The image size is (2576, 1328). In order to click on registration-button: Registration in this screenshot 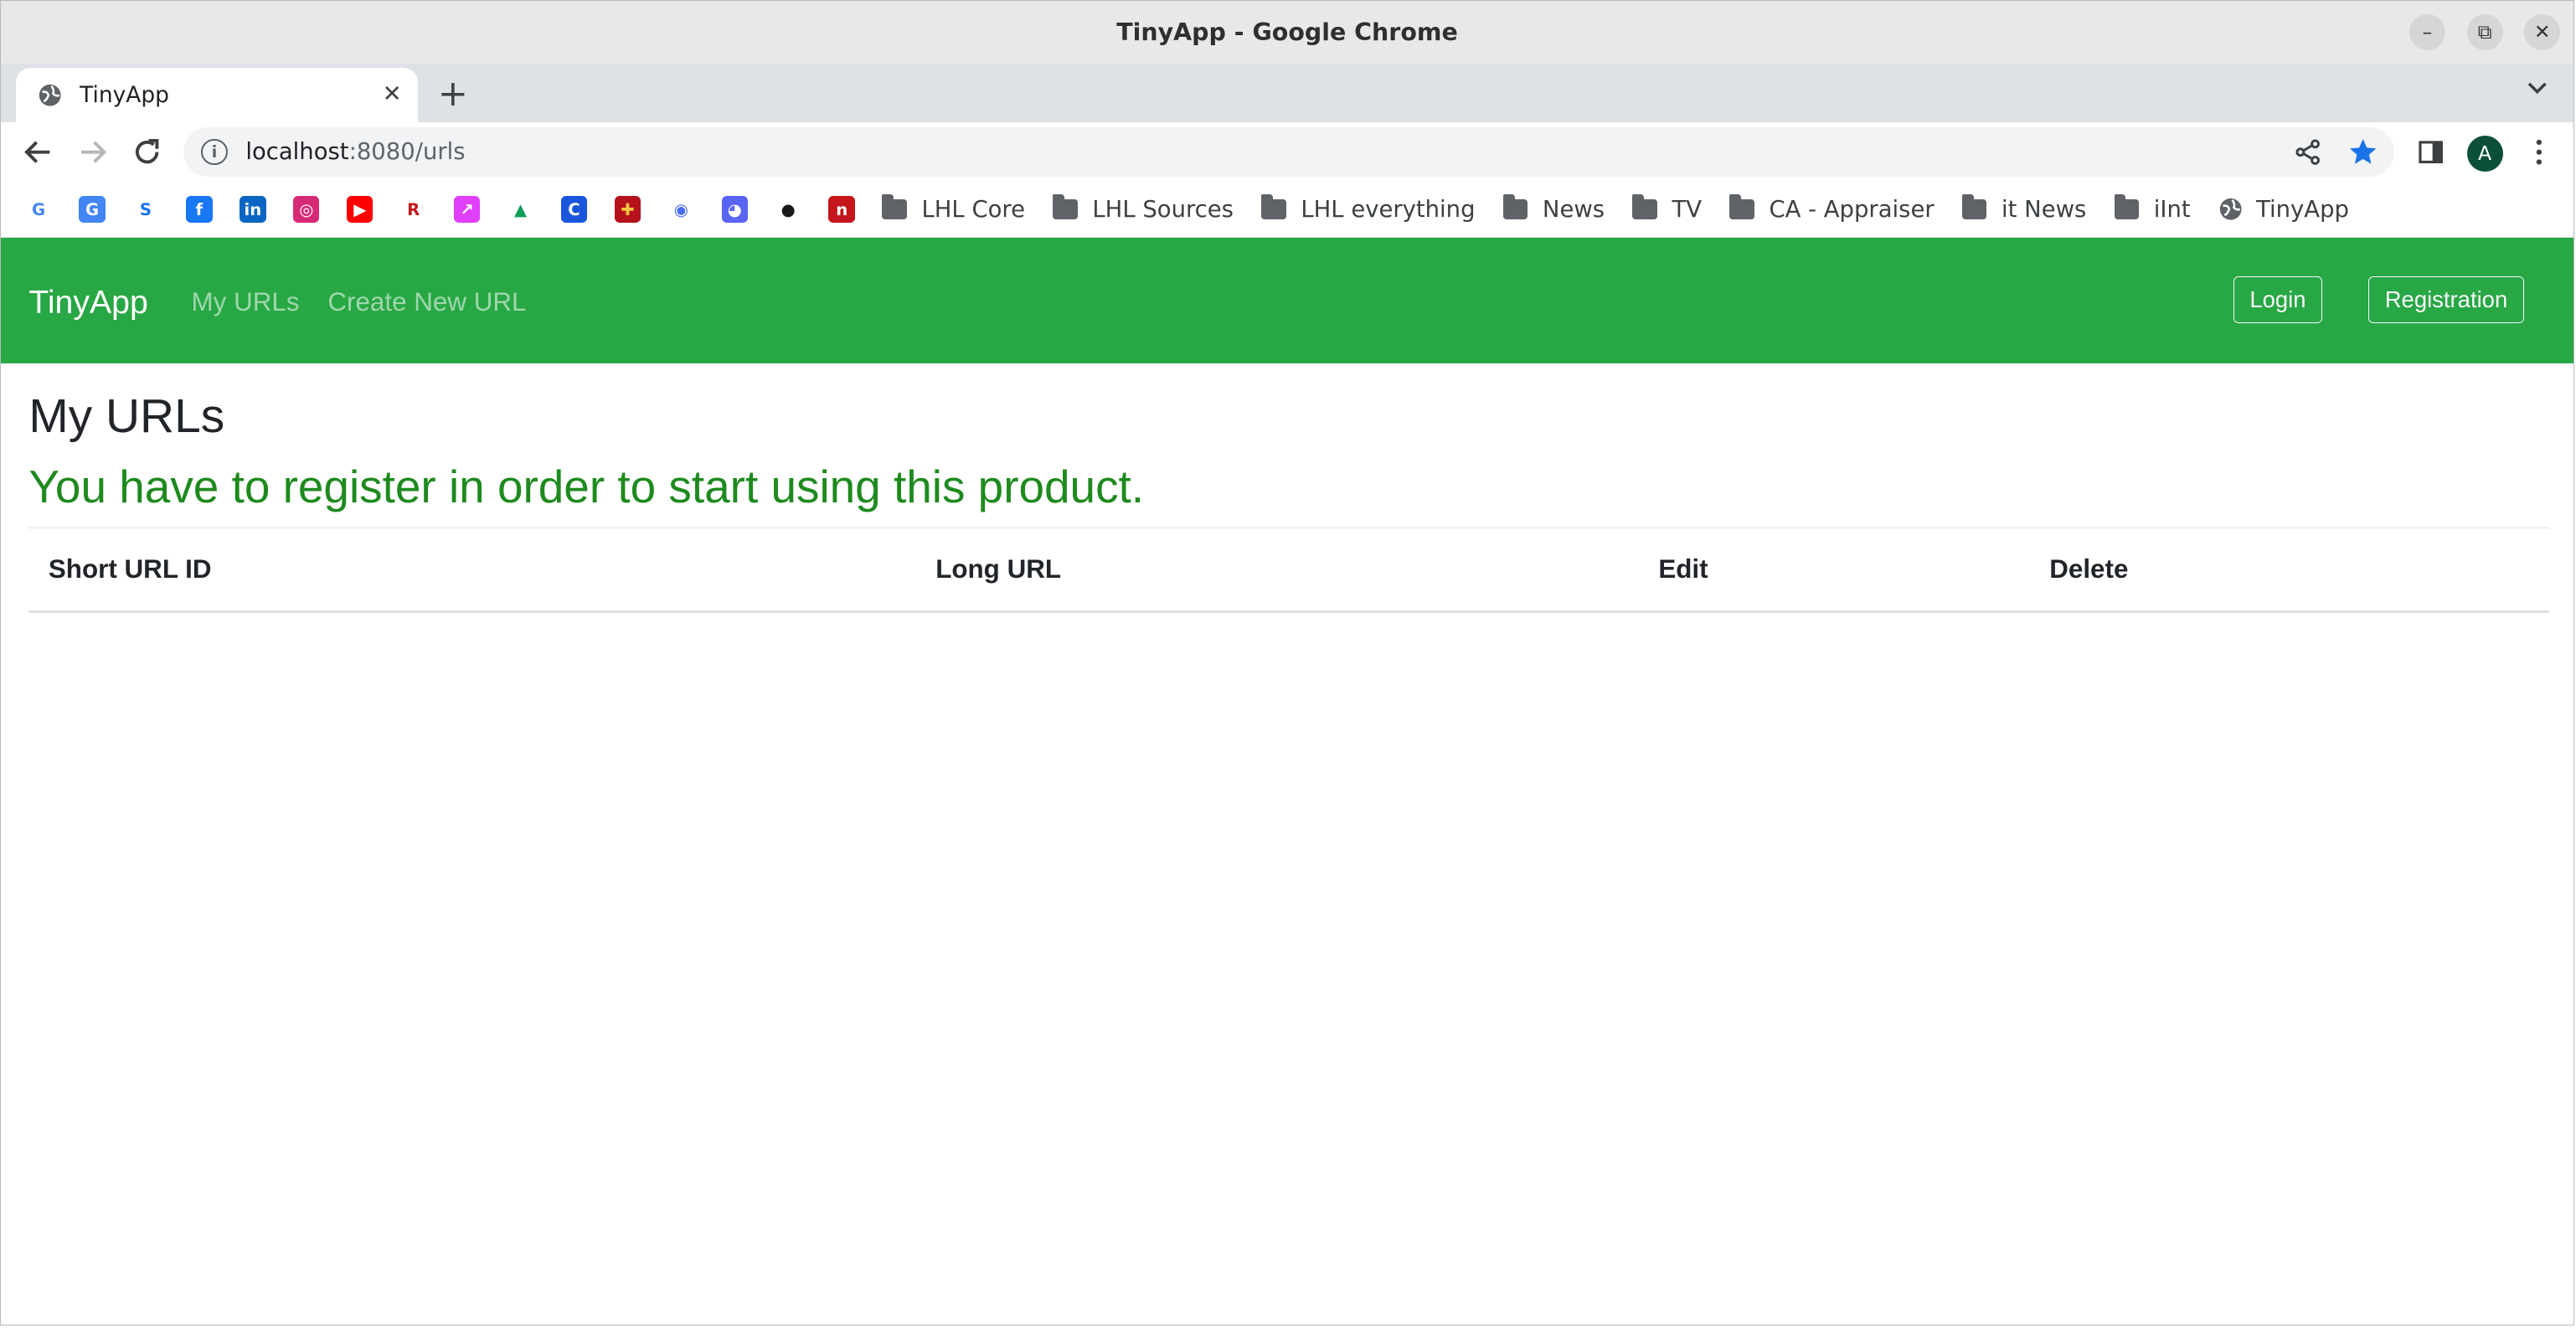, I will do `click(2446, 299)`.